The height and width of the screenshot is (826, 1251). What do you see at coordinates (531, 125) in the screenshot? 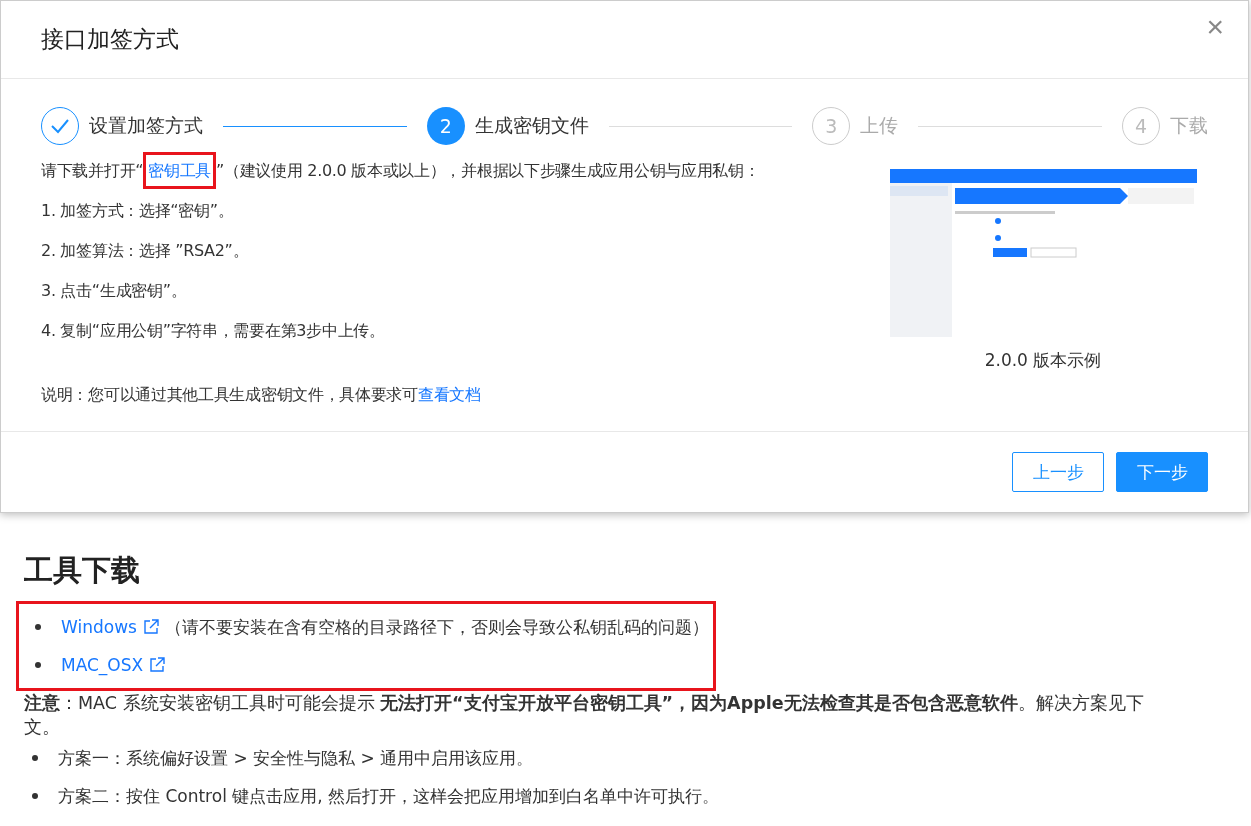
I see `step-label: 生成密钥文件` at bounding box center [531, 125].